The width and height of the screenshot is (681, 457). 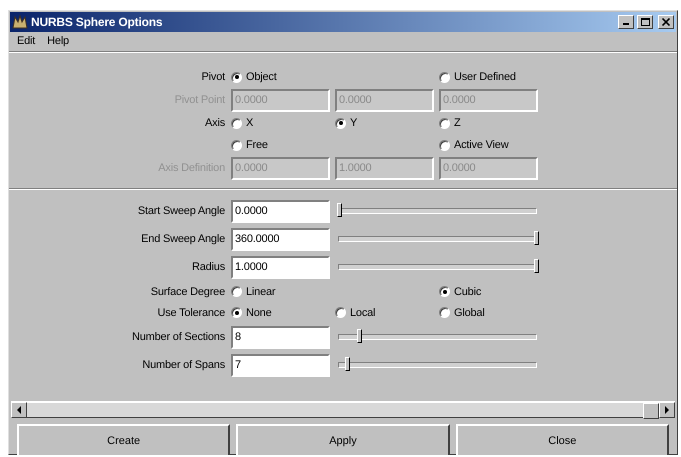 What do you see at coordinates (215, 123) in the screenshot?
I see `field-label: Axis` at bounding box center [215, 123].